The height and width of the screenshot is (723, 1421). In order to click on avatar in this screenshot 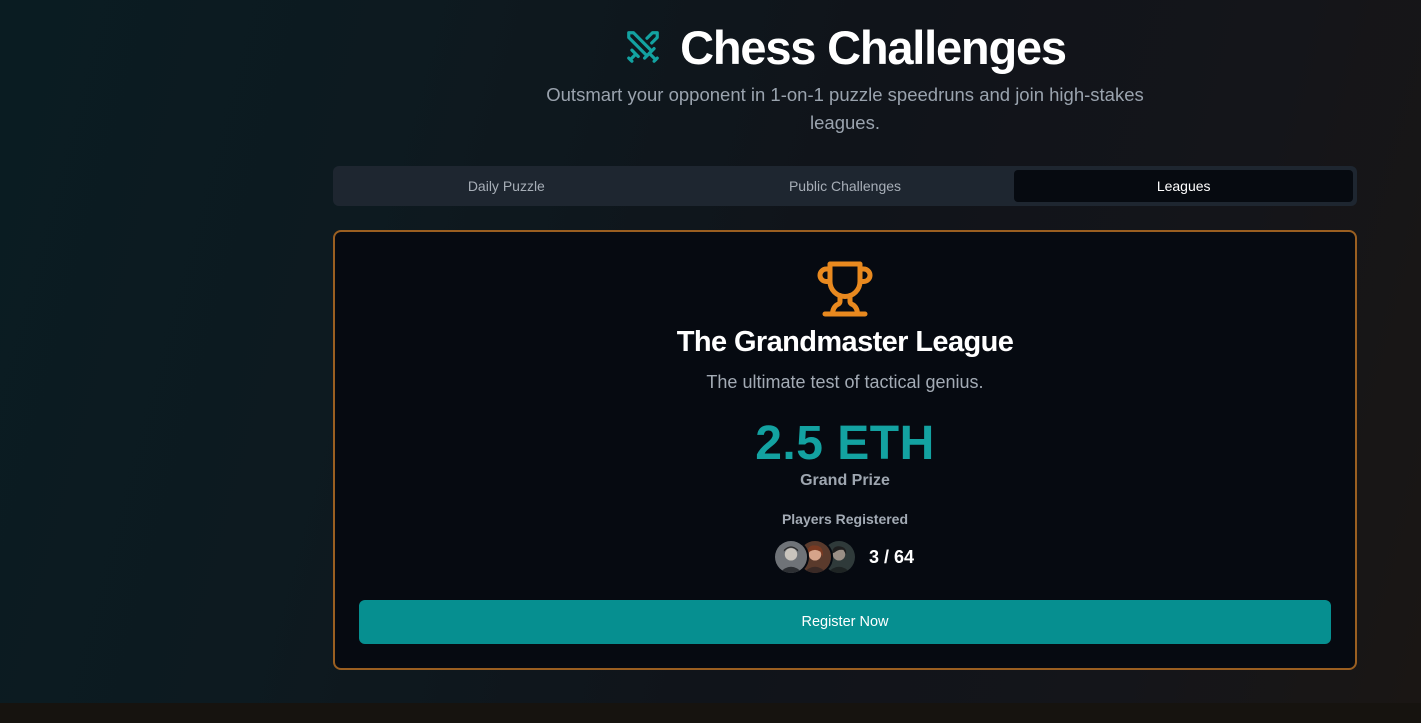, I will do `click(791, 557)`.